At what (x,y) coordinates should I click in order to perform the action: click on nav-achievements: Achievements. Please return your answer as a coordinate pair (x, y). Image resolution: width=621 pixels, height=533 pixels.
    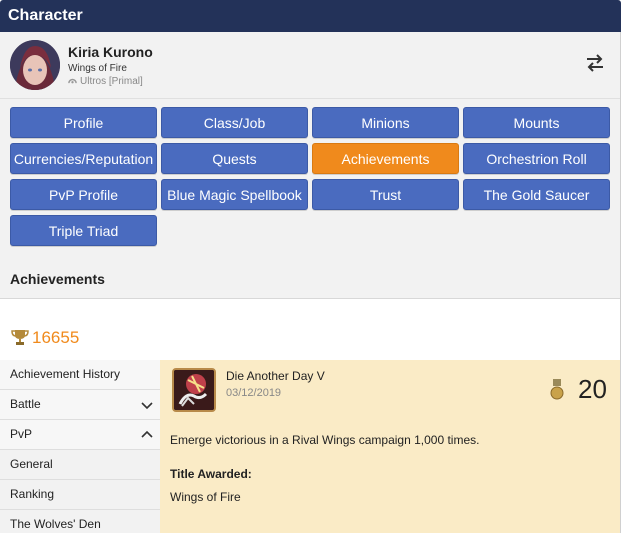
    Looking at the image, I should click on (385, 158).